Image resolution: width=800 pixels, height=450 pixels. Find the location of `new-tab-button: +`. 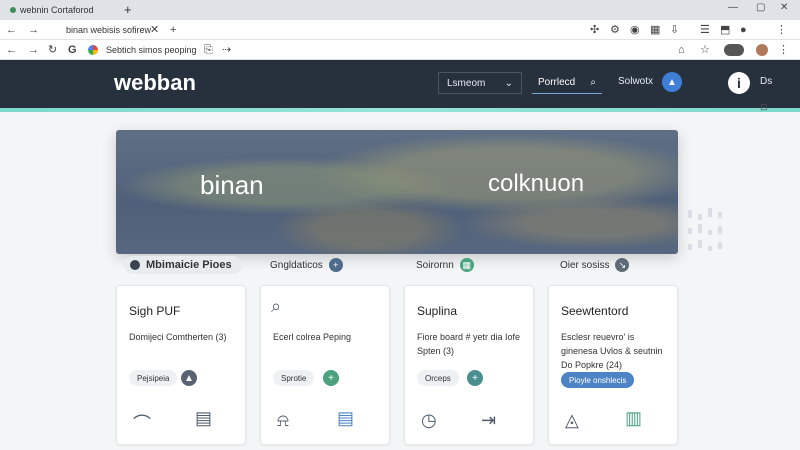

new-tab-button: + is located at coordinates (128, 9).